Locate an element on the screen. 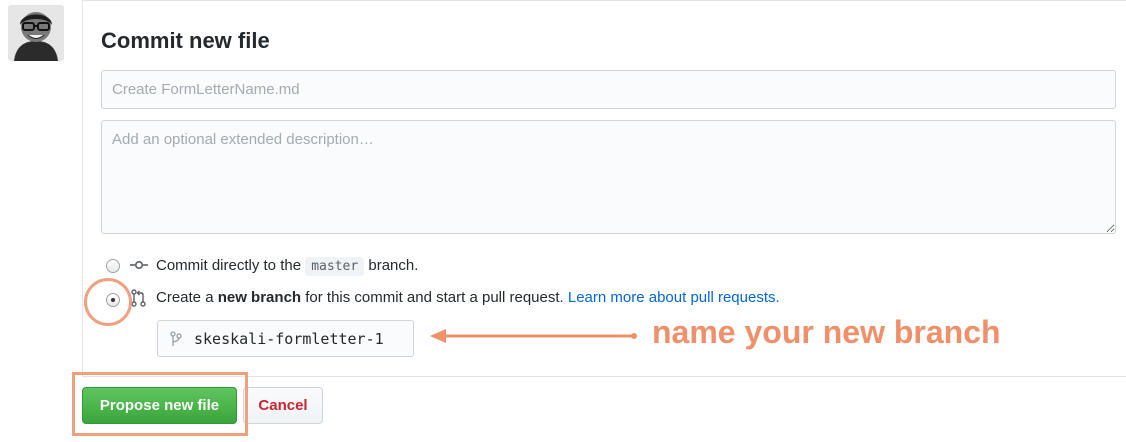  learn-more-link: Learn more about pull requests. is located at coordinates (674, 297).